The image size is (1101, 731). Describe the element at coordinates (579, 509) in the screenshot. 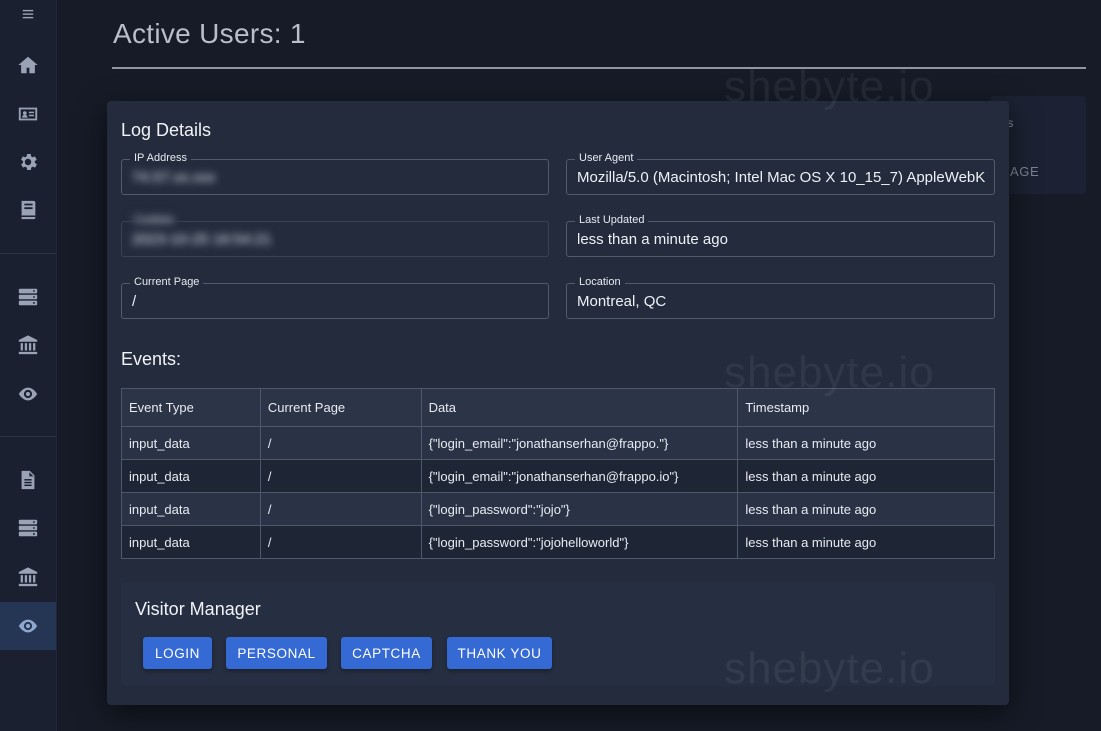

I see `cell-data: {"login_password":"jojo"}` at that location.